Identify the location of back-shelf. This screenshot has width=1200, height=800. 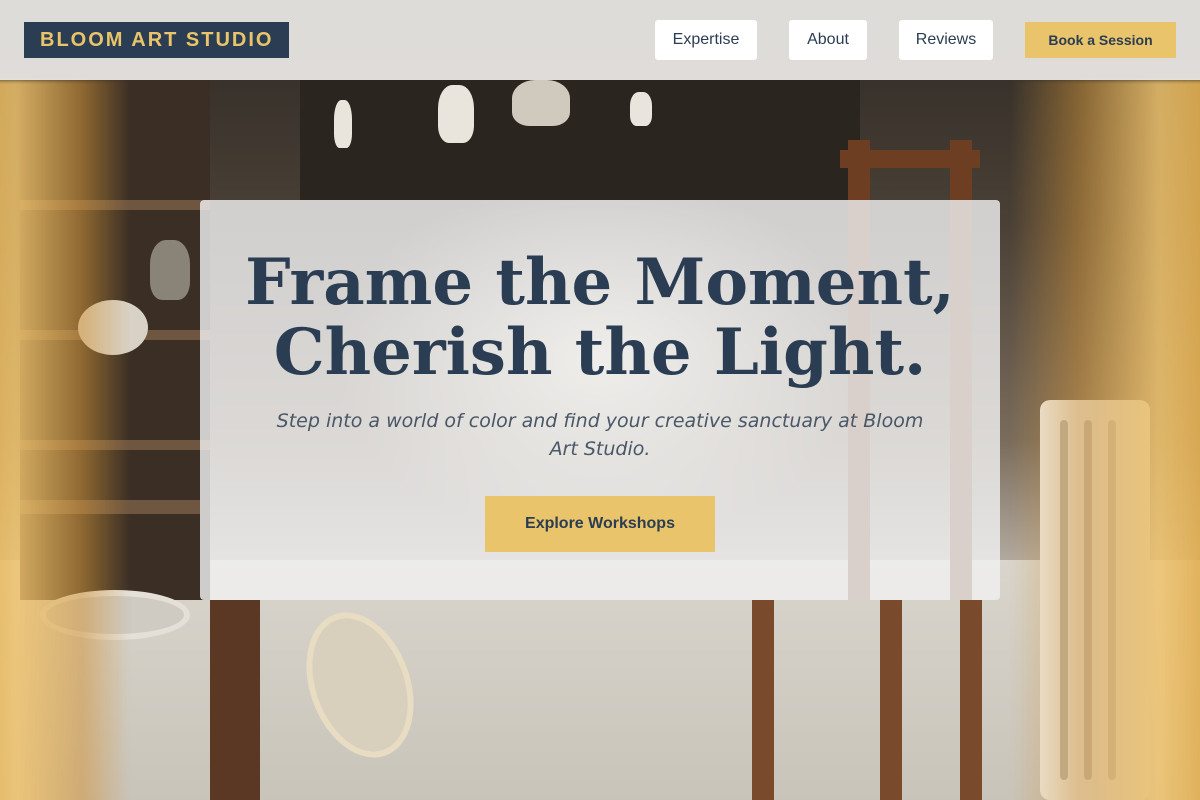
(580, 140).